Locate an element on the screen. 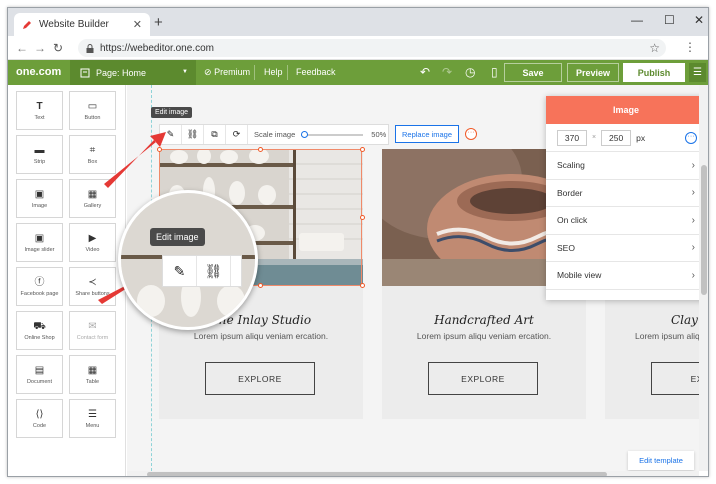 This screenshot has width=716, height=484. panel-row-border: Border › is located at coordinates (626, 193).